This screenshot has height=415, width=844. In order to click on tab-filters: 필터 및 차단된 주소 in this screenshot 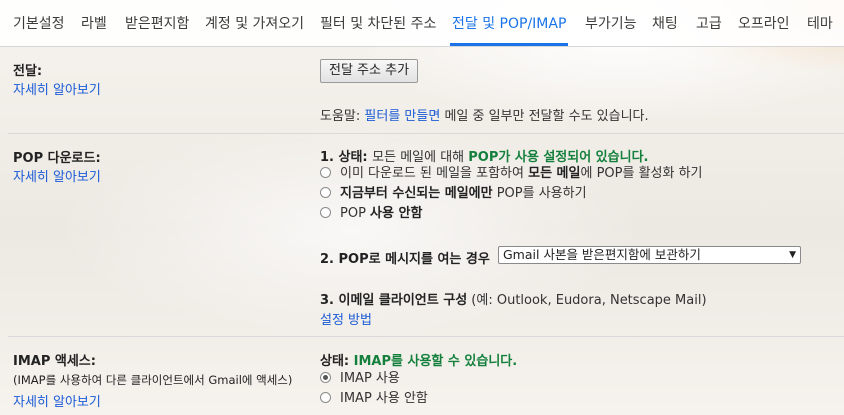, I will do `click(378, 23)`.